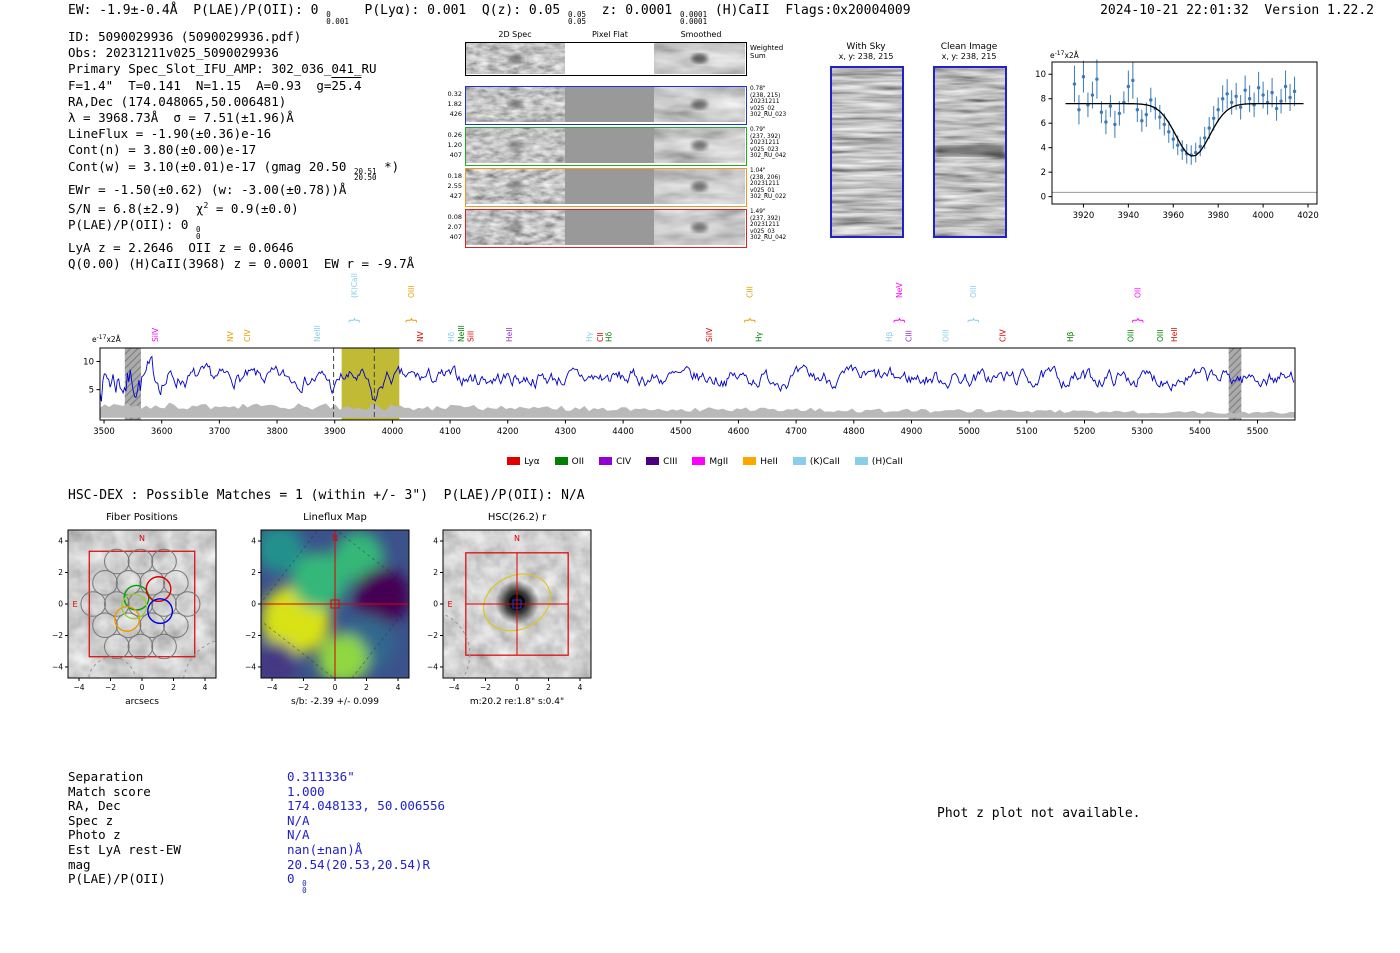 This screenshot has height=953, width=1400. Describe the element at coordinates (142, 517) in the screenshot. I see `svg-text: Fiber Positions` at that location.